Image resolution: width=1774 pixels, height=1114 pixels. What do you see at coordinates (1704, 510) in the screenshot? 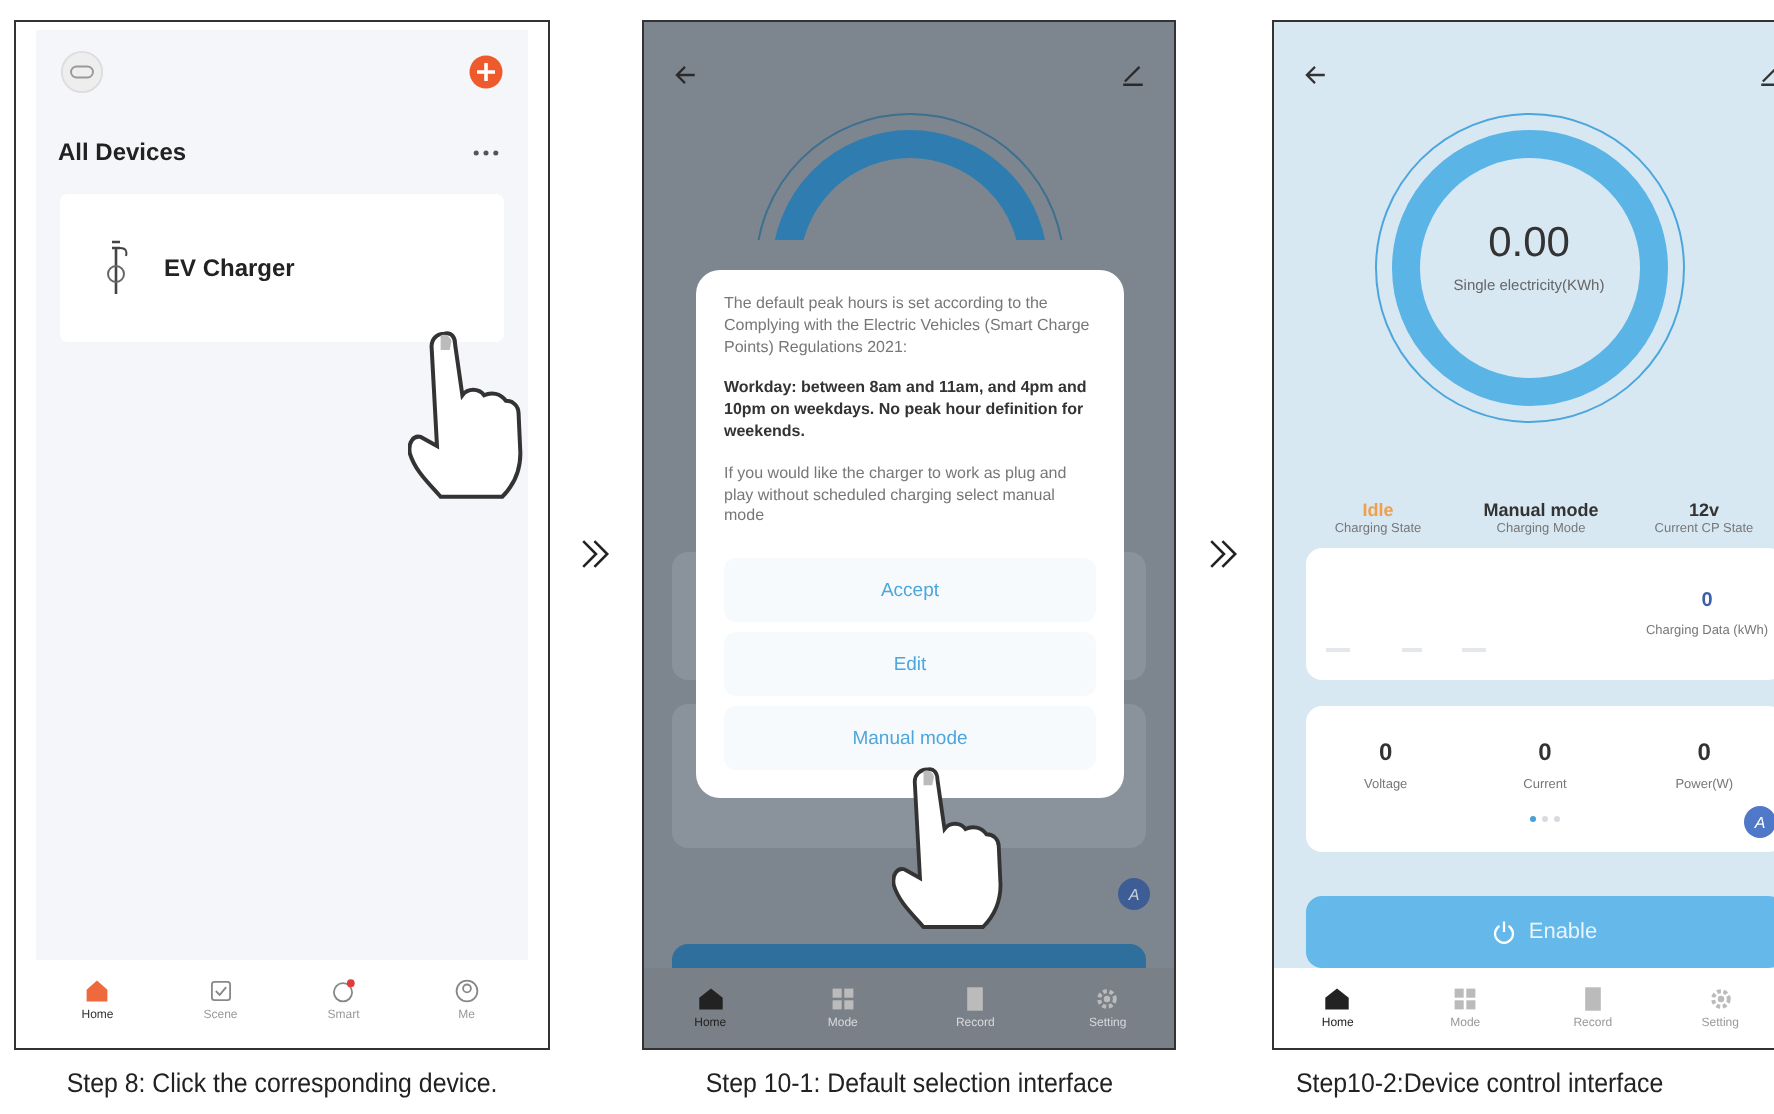
I see `stat-value: 12v` at bounding box center [1704, 510].